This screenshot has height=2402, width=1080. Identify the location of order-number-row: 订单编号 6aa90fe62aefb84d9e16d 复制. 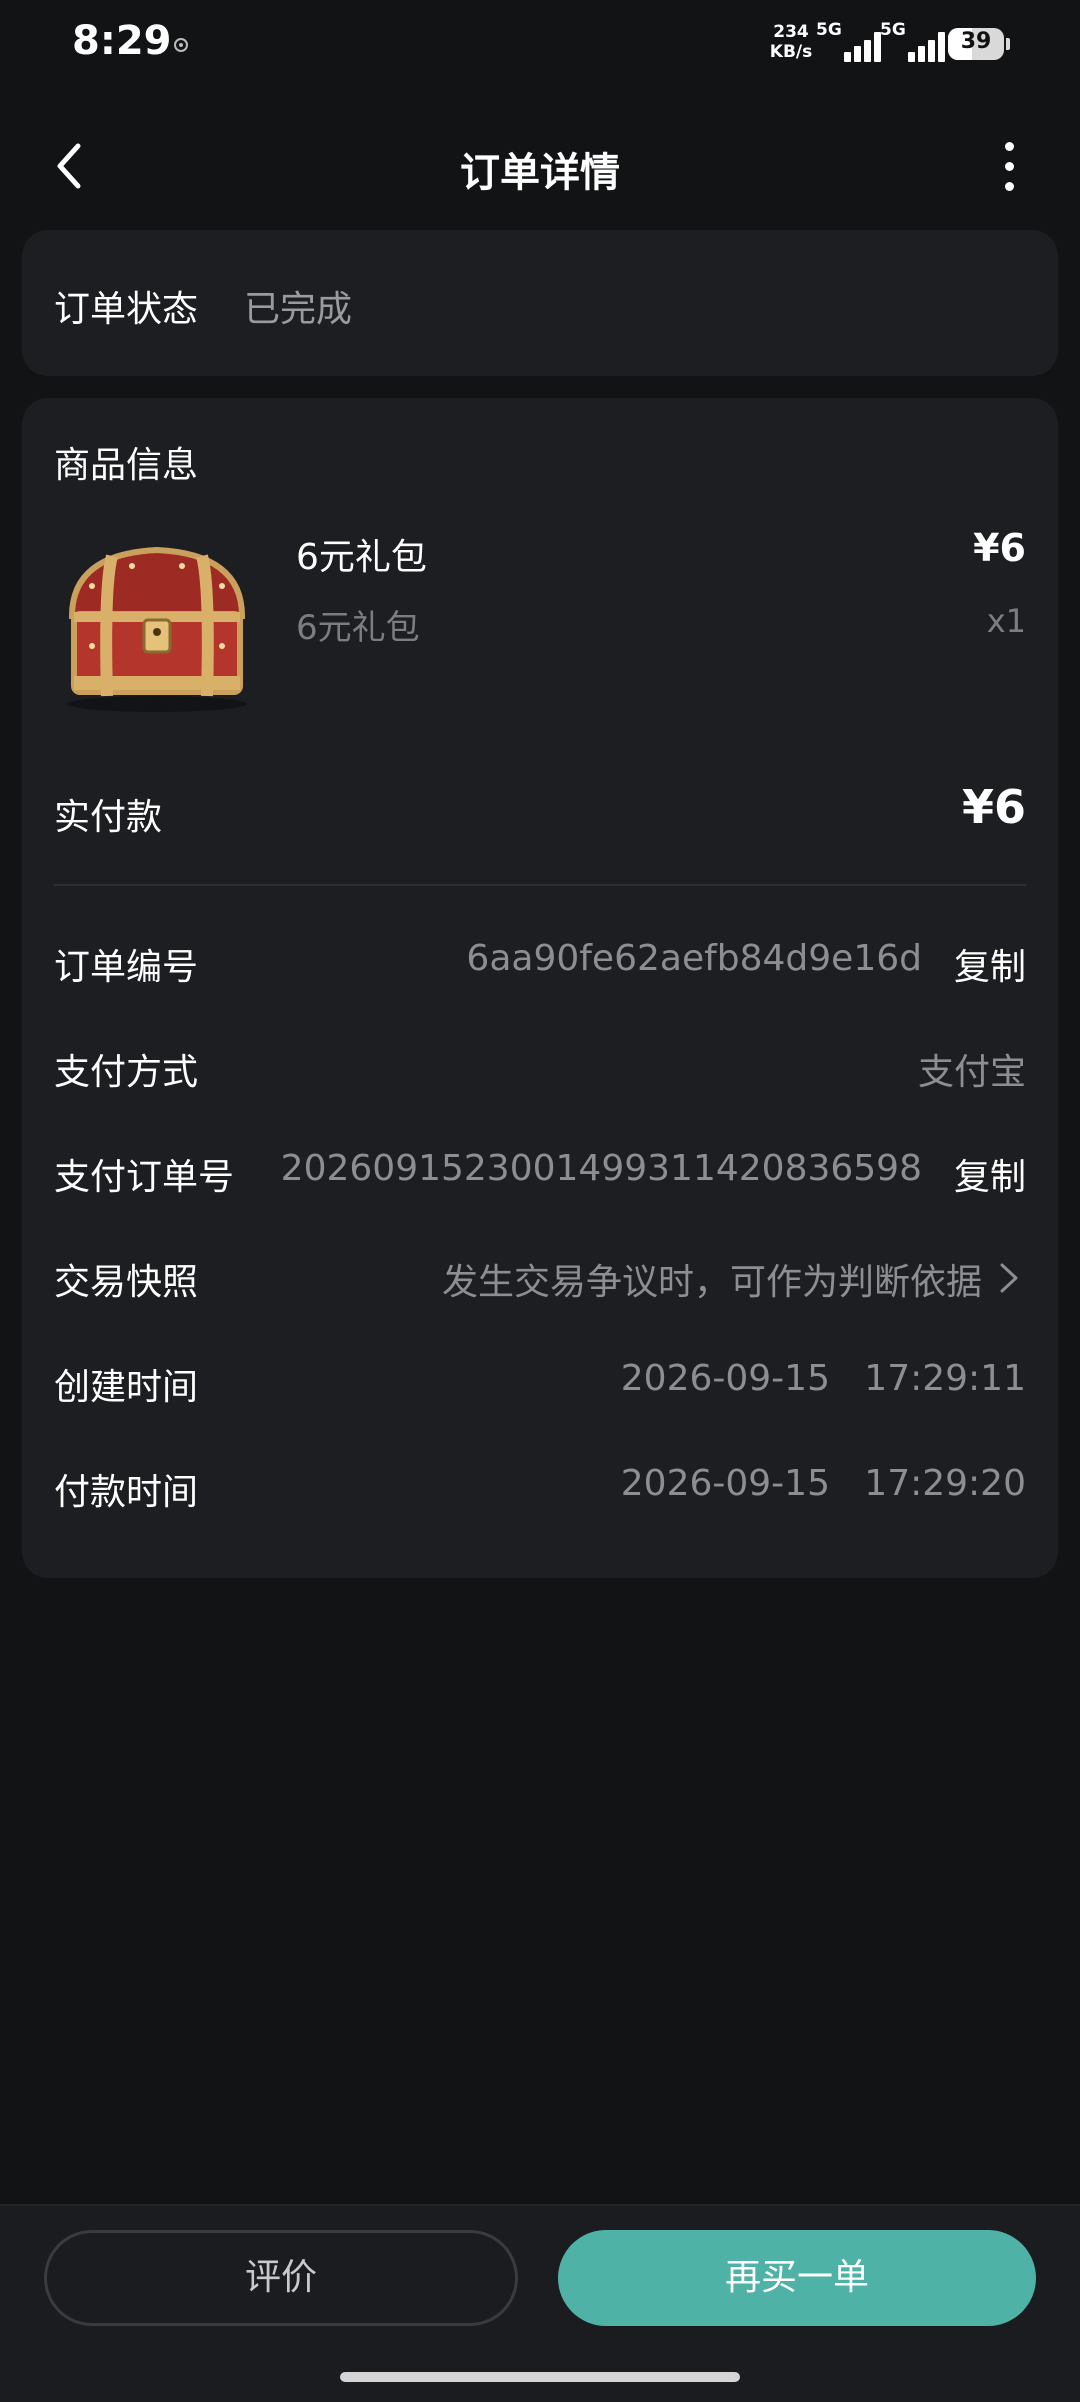
(540, 960).